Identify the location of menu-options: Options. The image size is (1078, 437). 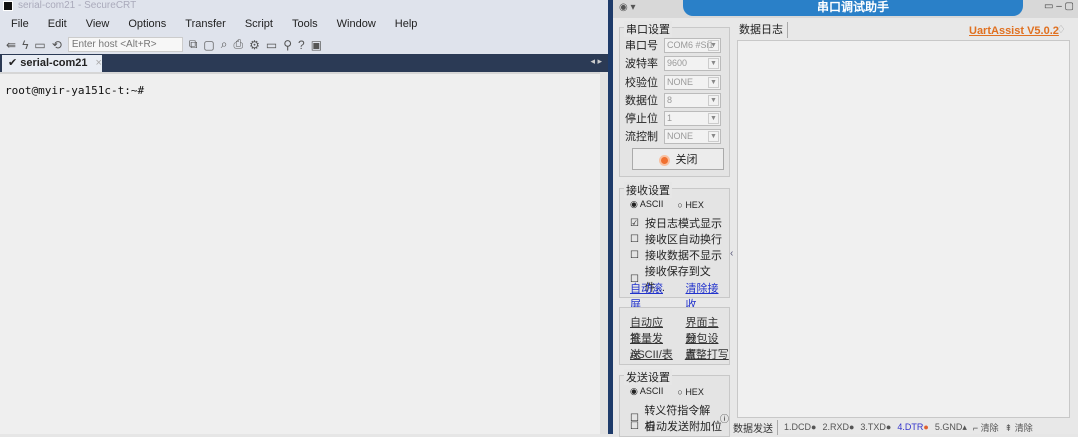
(145, 24).